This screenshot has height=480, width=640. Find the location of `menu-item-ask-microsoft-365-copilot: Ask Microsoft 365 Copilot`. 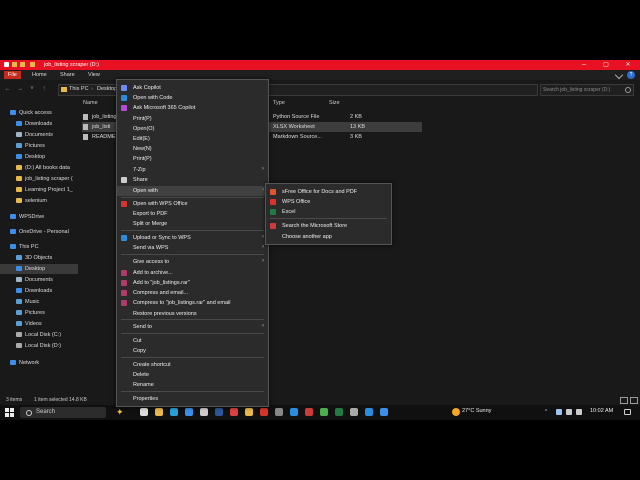

menu-item-ask-microsoft-365-copilot: Ask Microsoft 365 Copilot is located at coordinates (192, 108).